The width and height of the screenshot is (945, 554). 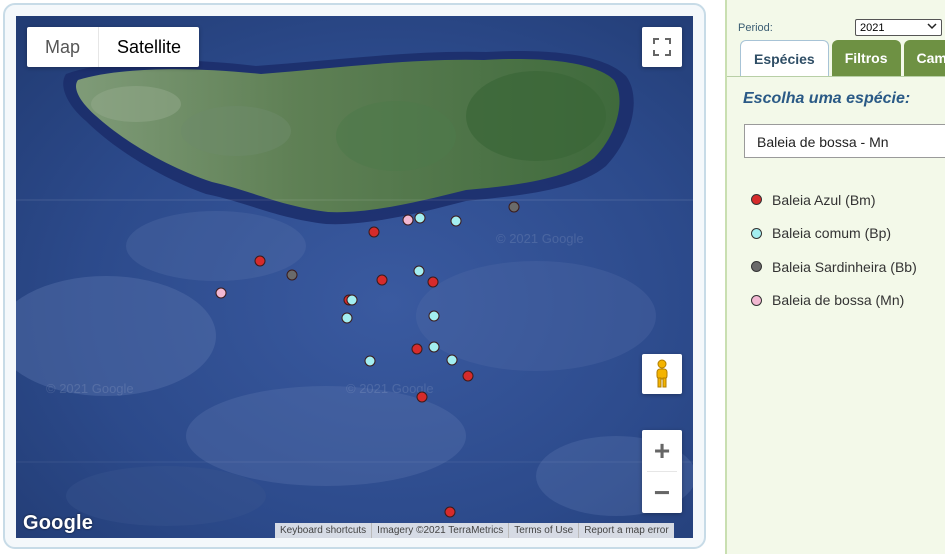 I want to click on zoom-in-button: +, so click(x=662, y=450).